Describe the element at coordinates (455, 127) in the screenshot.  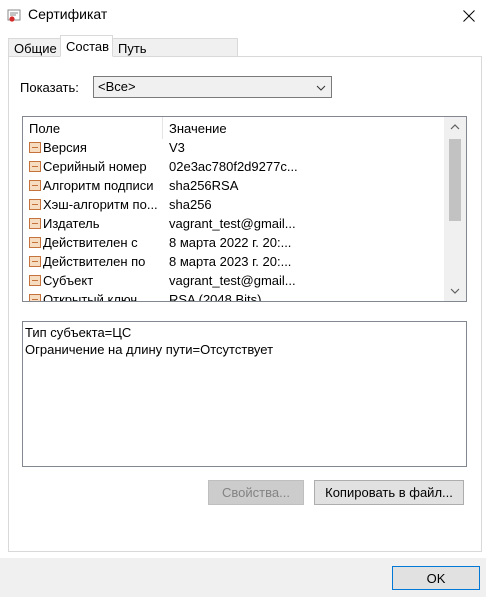
I see `chevron-up-icon` at that location.